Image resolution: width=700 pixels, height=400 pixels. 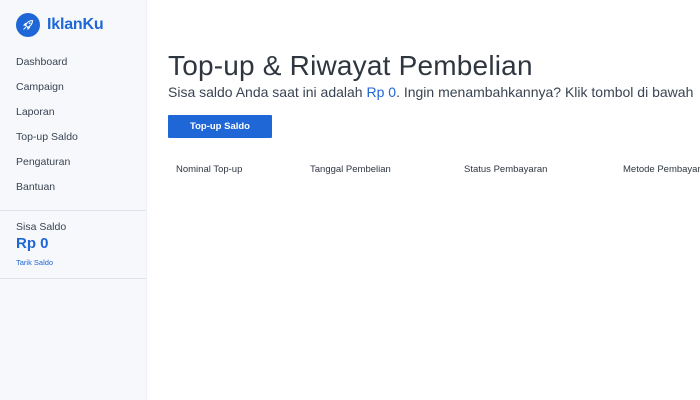 What do you see at coordinates (34, 262) in the screenshot?
I see `withdraw-link: Tarik Saldo` at bounding box center [34, 262].